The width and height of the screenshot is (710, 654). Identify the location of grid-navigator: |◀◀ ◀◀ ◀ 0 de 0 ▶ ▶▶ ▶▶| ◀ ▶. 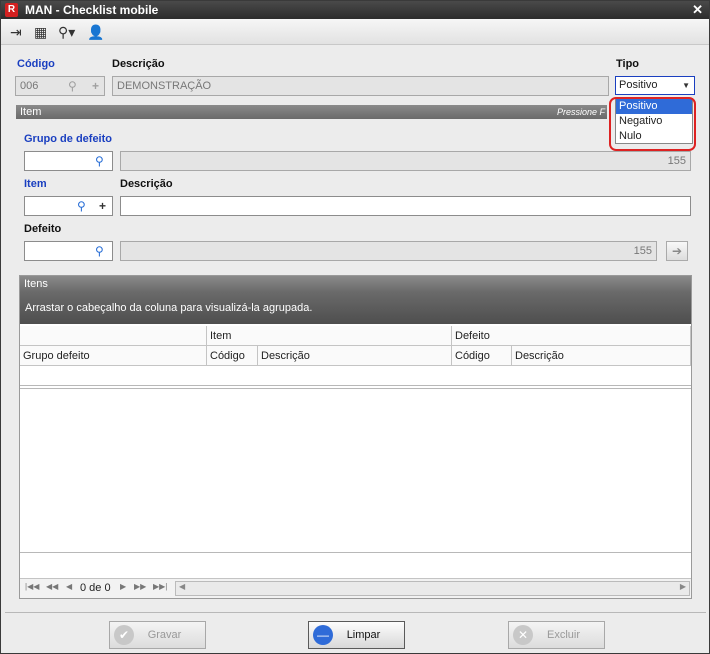
(355, 588).